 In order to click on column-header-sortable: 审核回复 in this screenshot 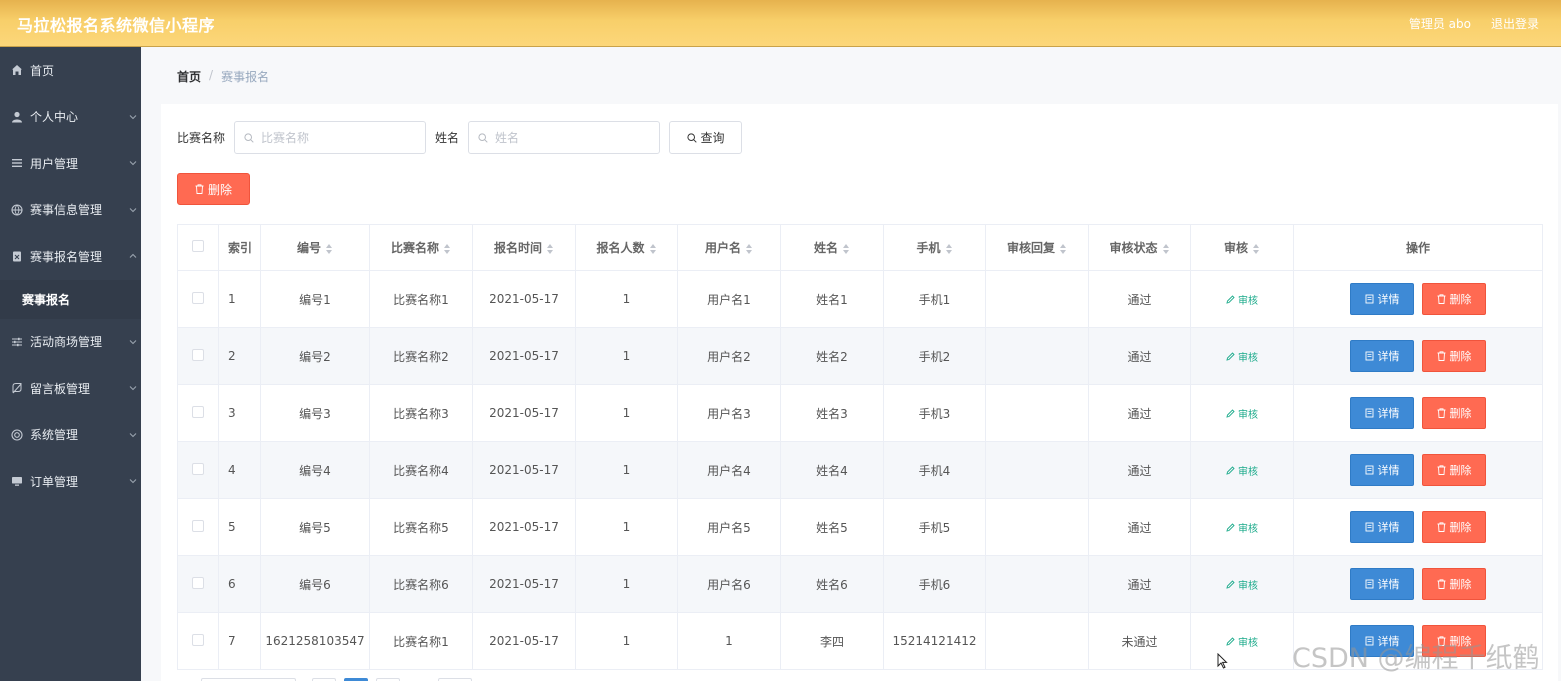, I will do `click(1037, 247)`.